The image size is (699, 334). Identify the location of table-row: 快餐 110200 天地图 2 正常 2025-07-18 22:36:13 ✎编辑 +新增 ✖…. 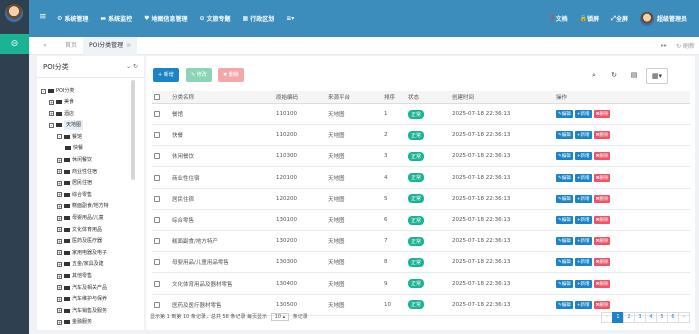
(421, 136).